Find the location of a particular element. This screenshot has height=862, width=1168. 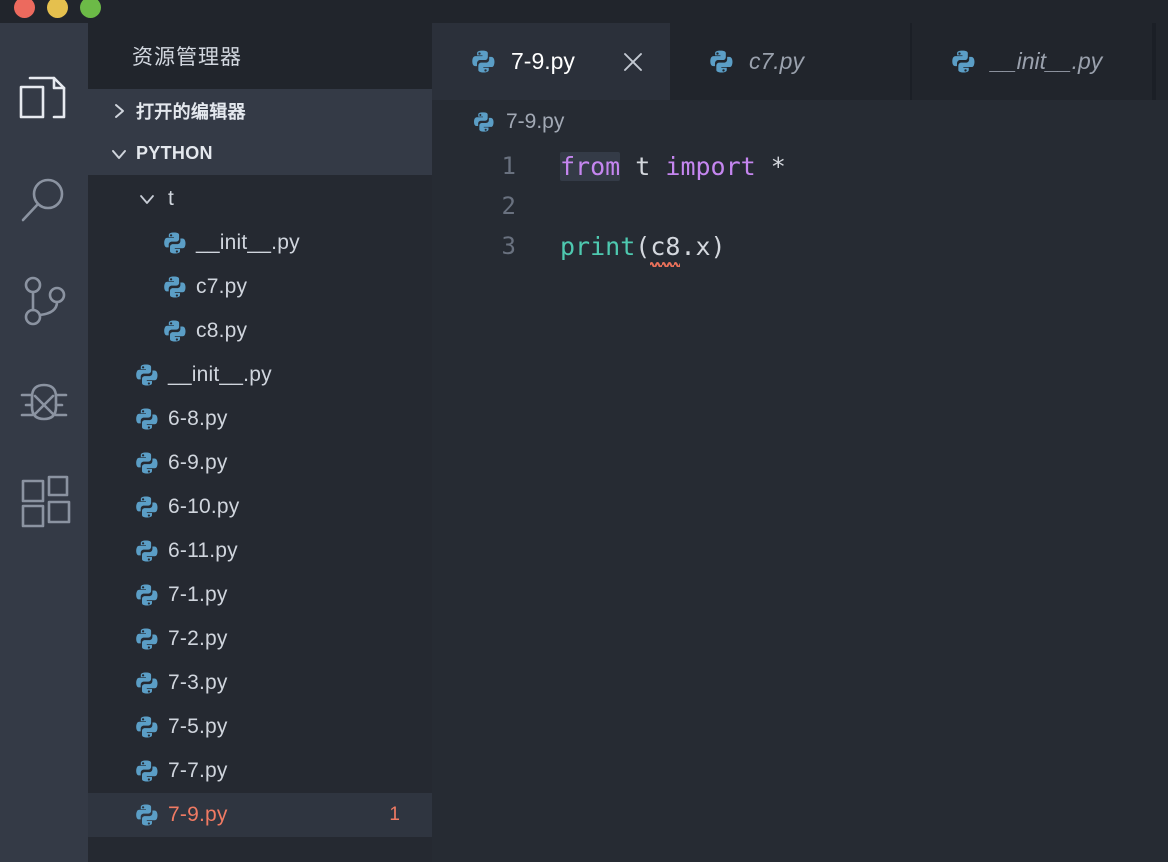

activity-item-search is located at coordinates (44, 201).